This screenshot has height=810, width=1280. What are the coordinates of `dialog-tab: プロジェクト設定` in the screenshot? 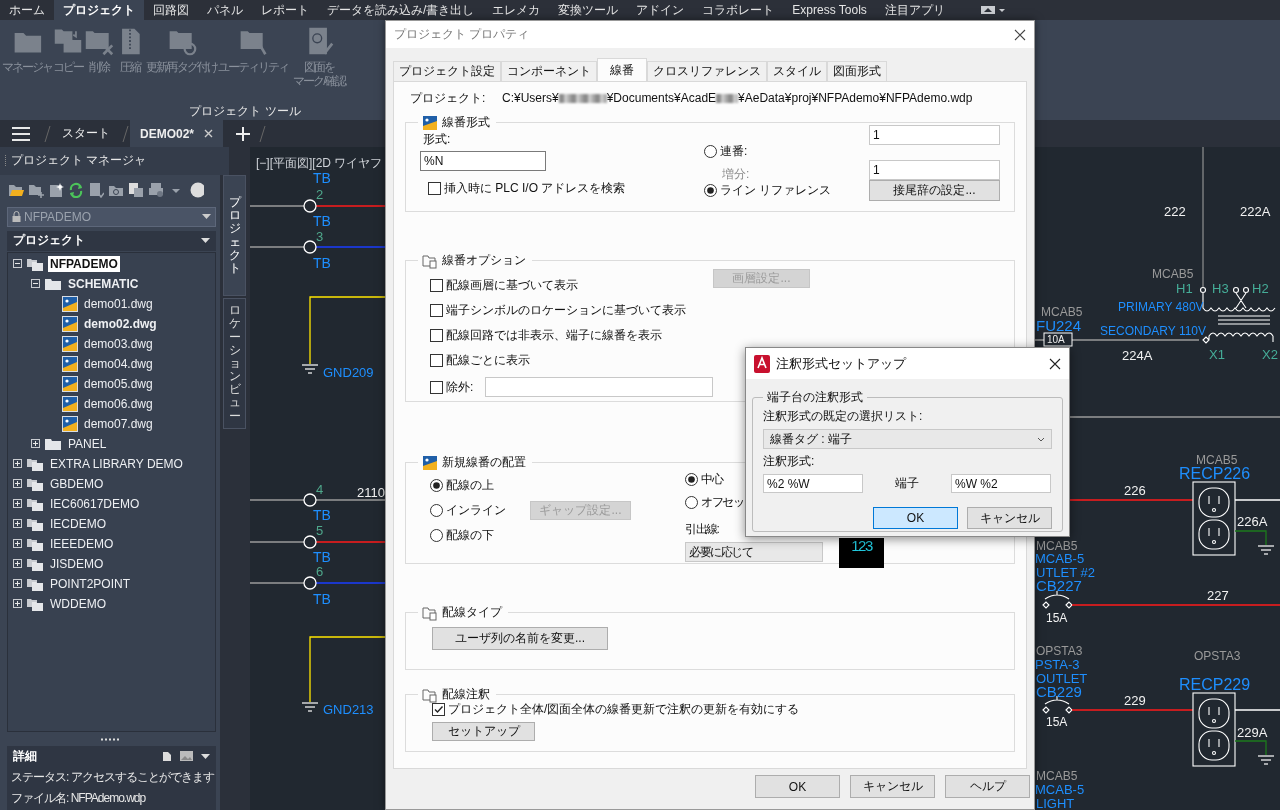 It's located at (447, 71).